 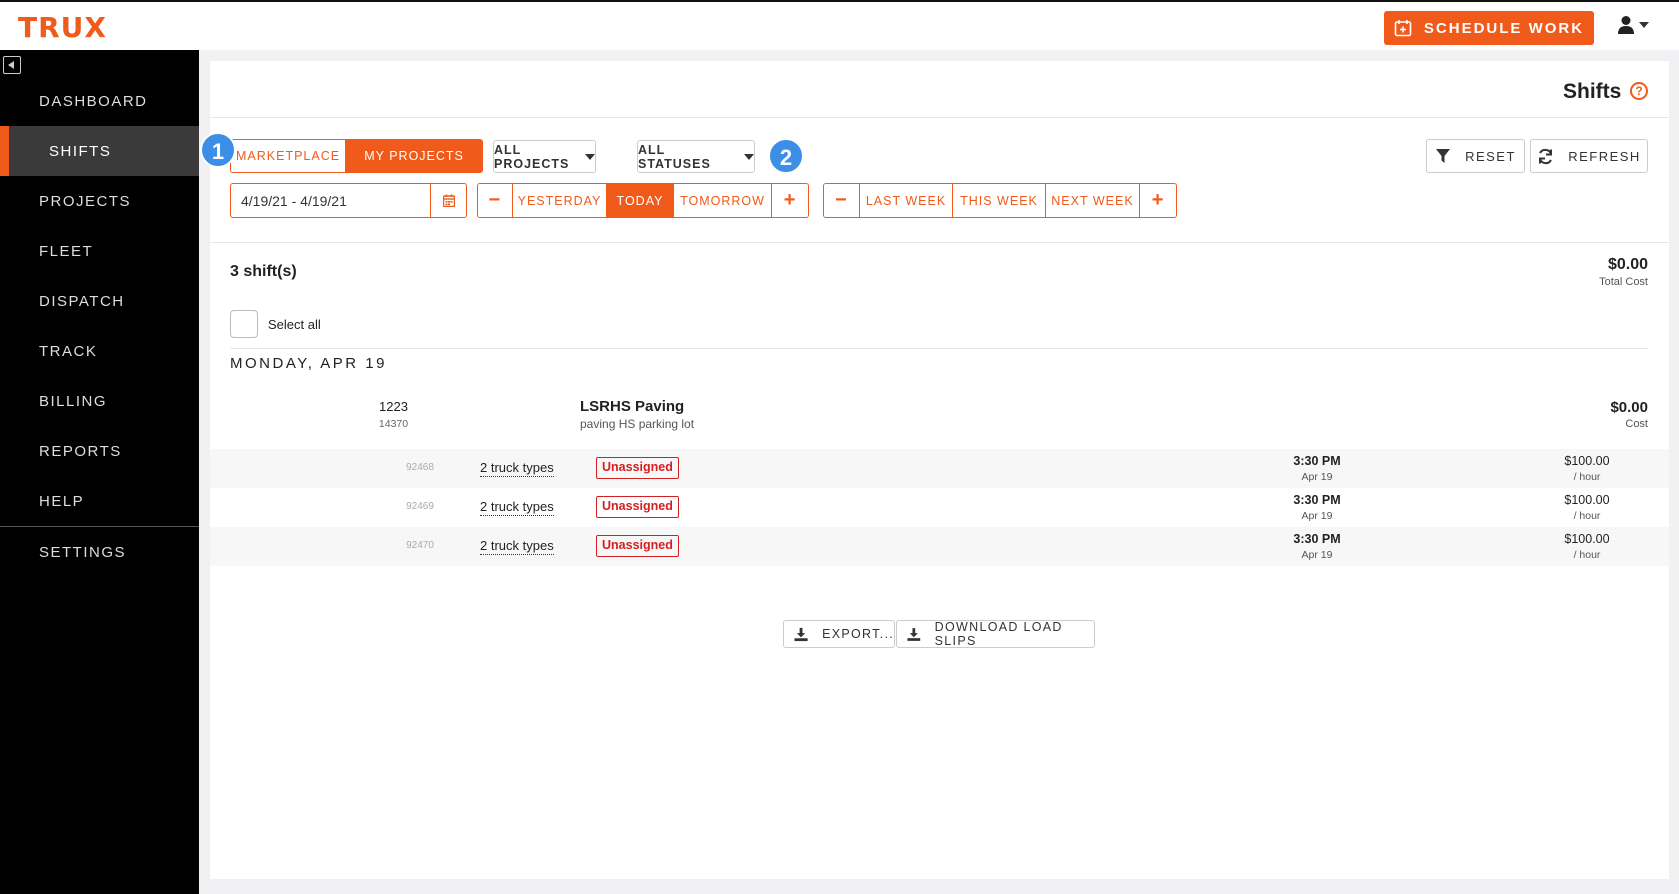 What do you see at coordinates (749, 156) in the screenshot?
I see `caret-down-icon` at bounding box center [749, 156].